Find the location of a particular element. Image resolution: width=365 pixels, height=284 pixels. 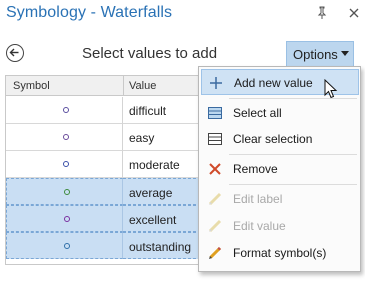

menu-item-edit-value: Edit value is located at coordinates (280, 226).